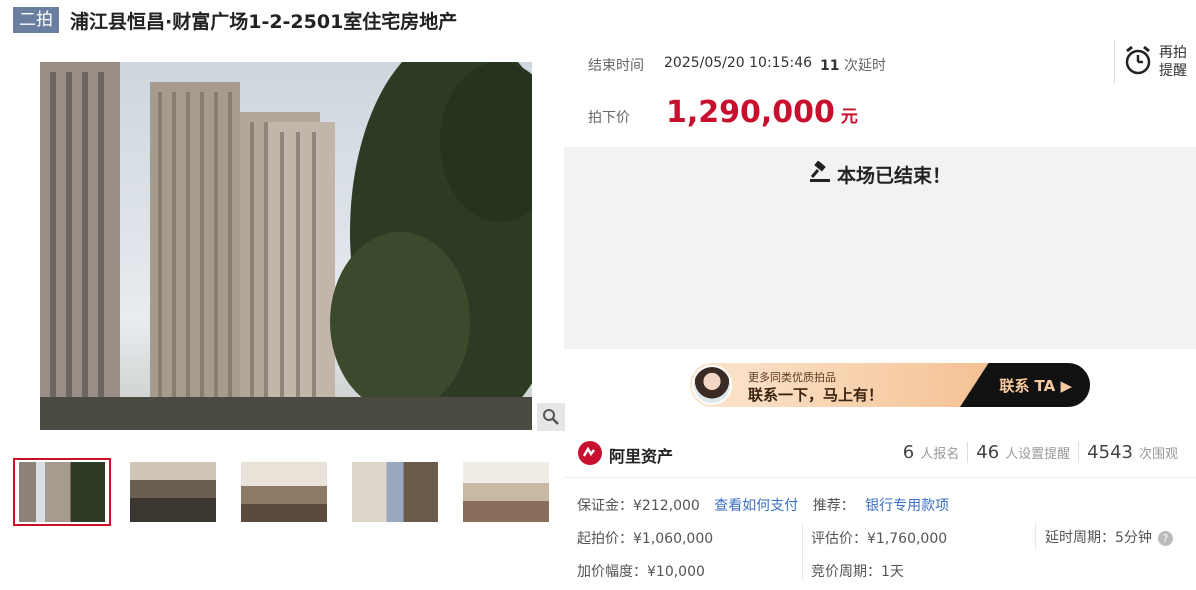 The width and height of the screenshot is (1196, 590). I want to click on alarm-clock-icon, so click(1138, 62).